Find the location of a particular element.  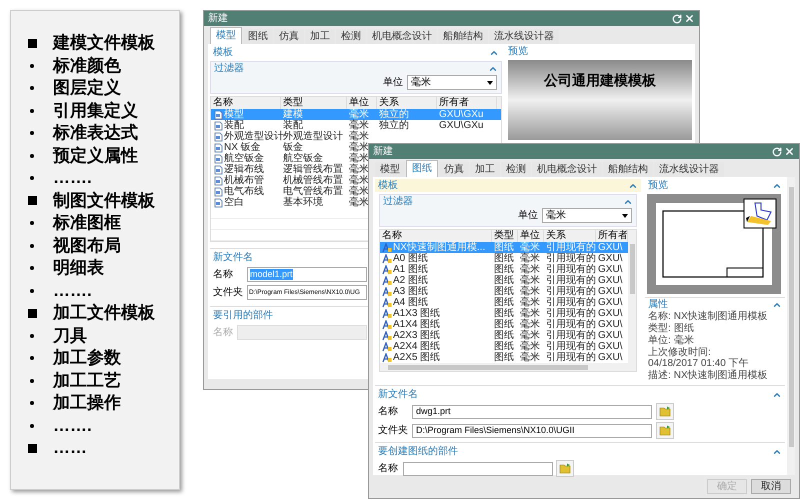

table-cell: 航空钣金 is located at coordinates (244, 158).